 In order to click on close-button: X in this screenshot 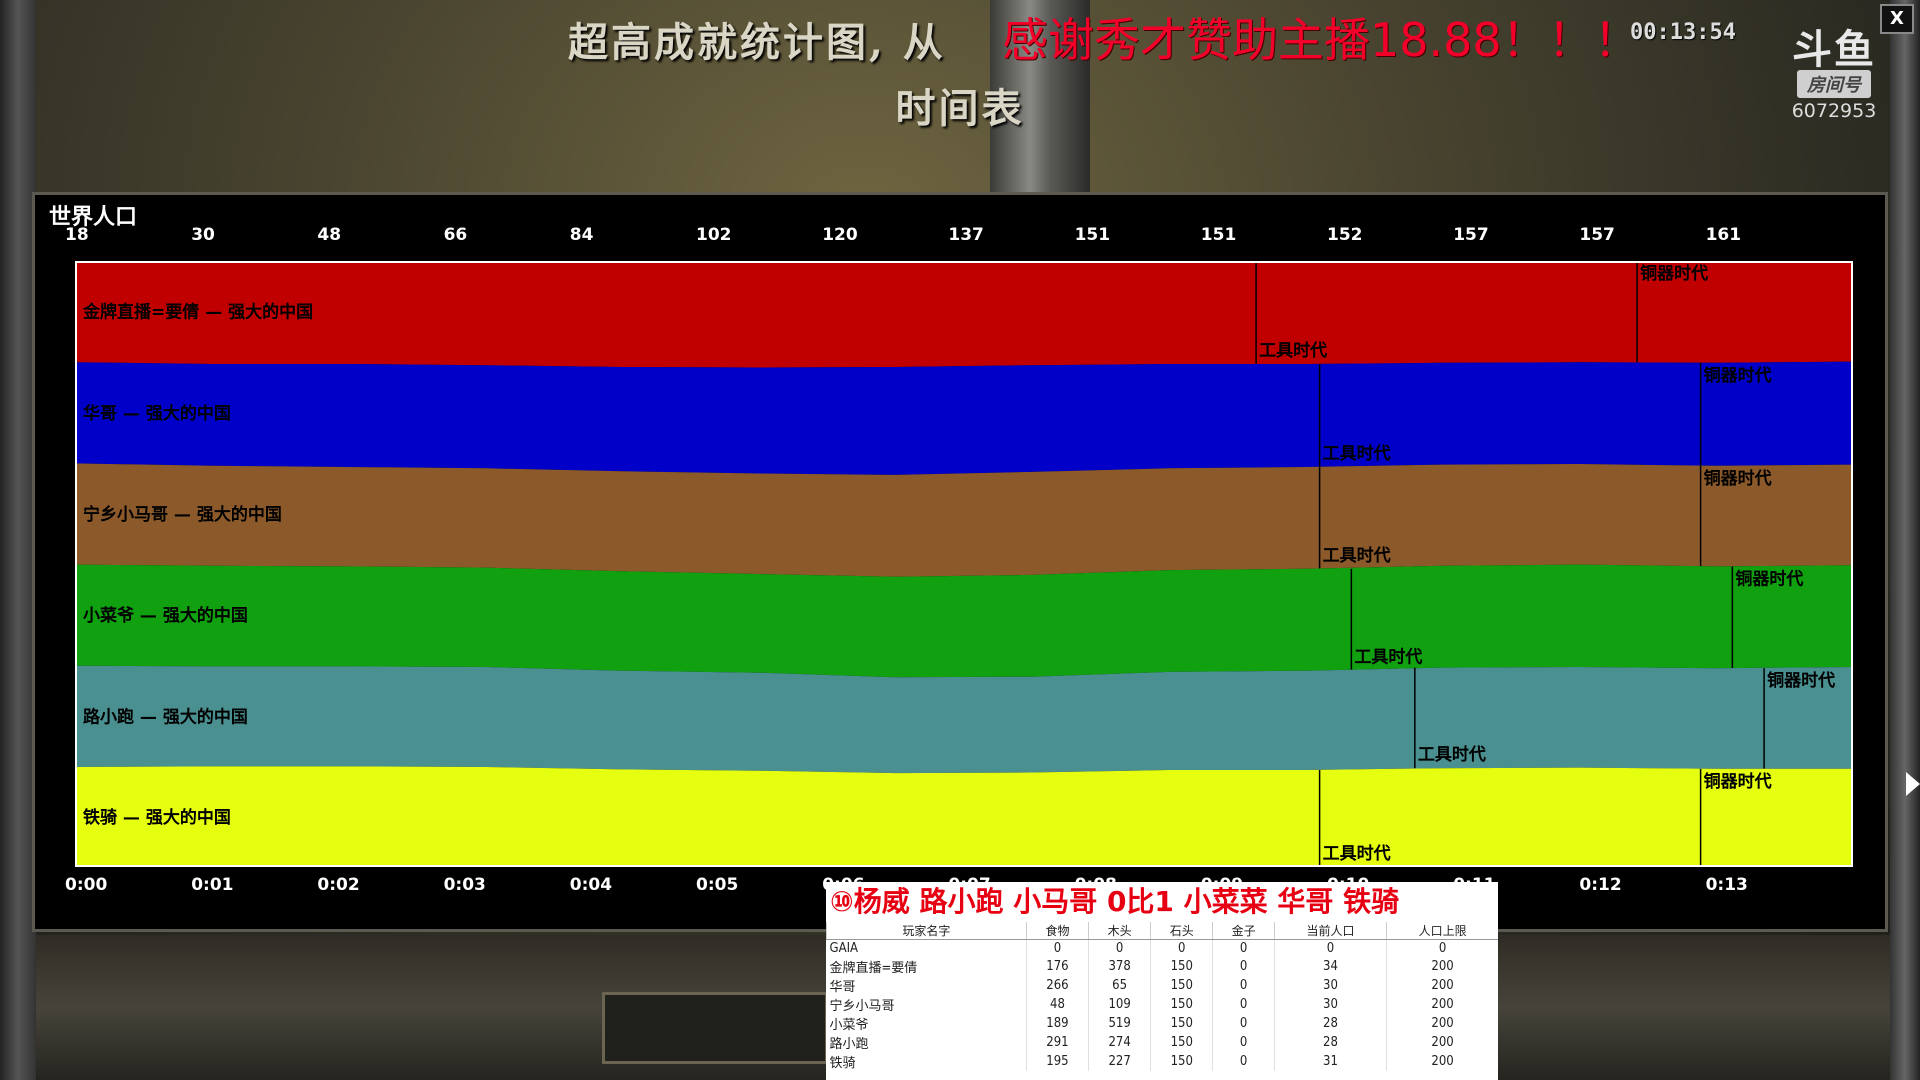, I will do `click(1897, 19)`.